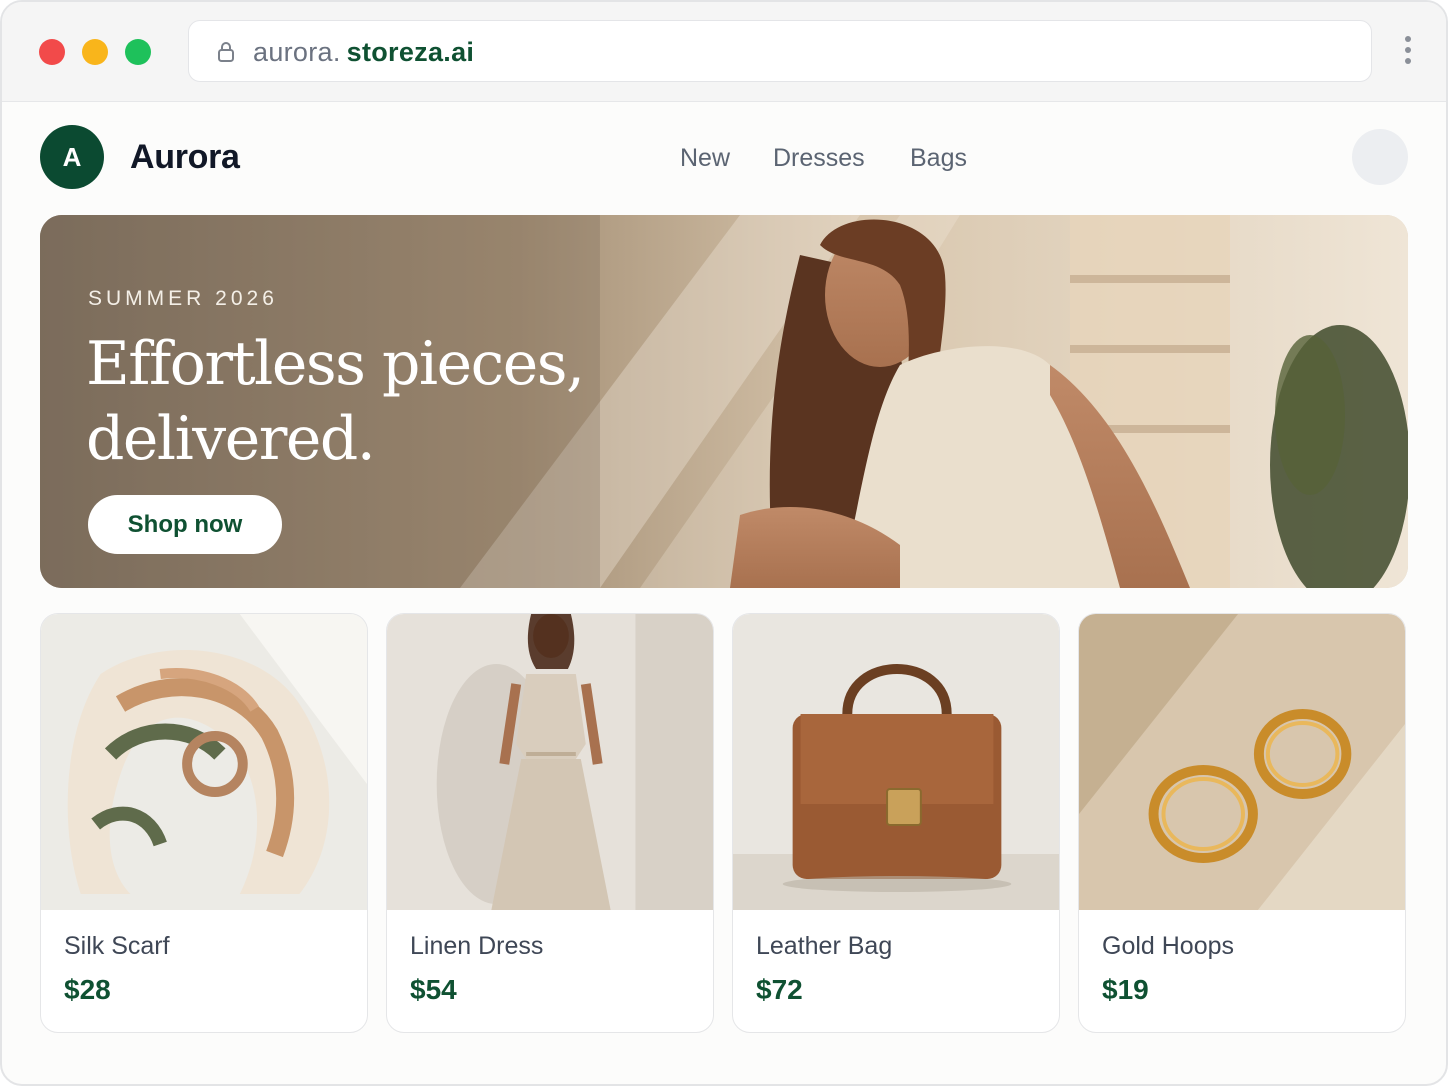 Image resolution: width=1448 pixels, height=1086 pixels. What do you see at coordinates (1125, 989) in the screenshot?
I see `product-price: $19` at bounding box center [1125, 989].